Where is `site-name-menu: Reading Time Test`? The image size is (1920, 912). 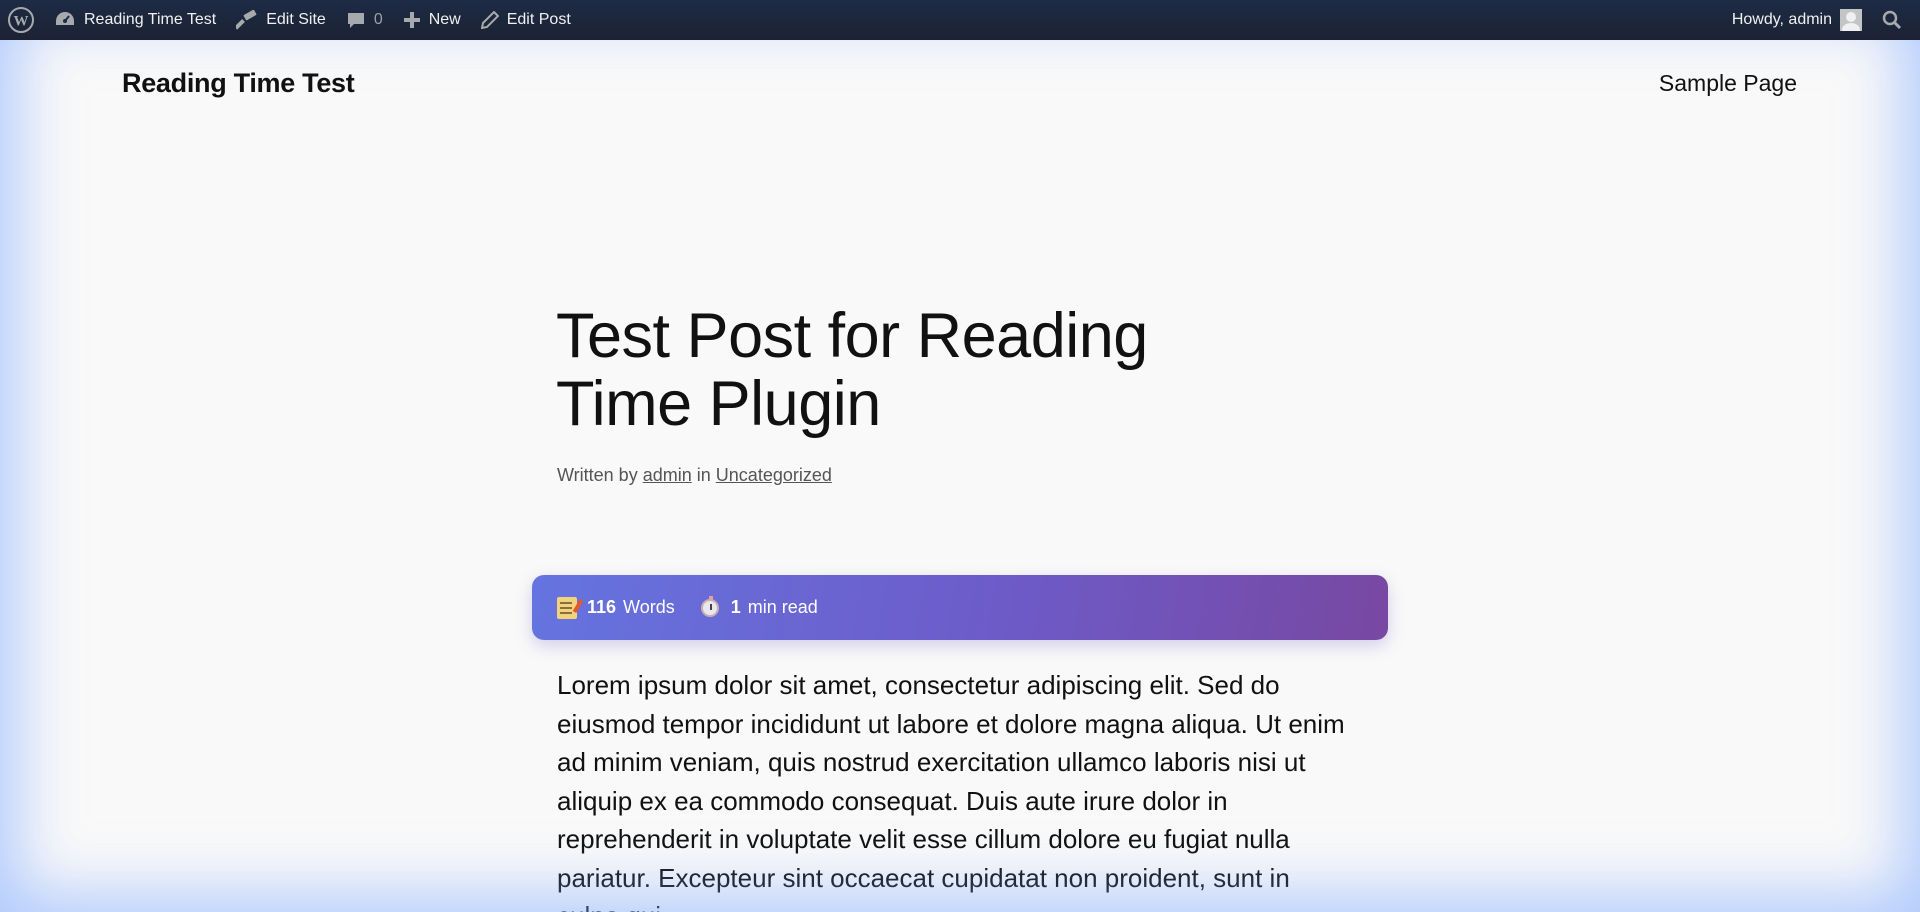
site-name-menu: Reading Time Test is located at coordinates (135, 20).